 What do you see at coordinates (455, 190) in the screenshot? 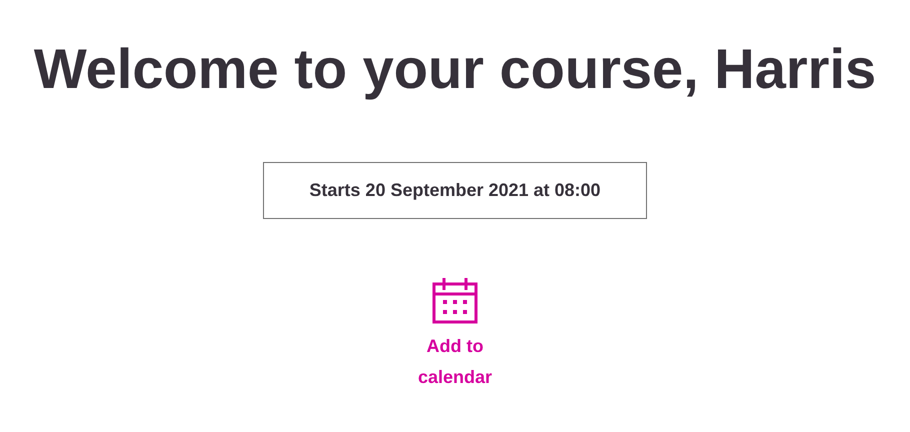
I see `start-date-box: Starts 20 September 2021 at 08:00` at bounding box center [455, 190].